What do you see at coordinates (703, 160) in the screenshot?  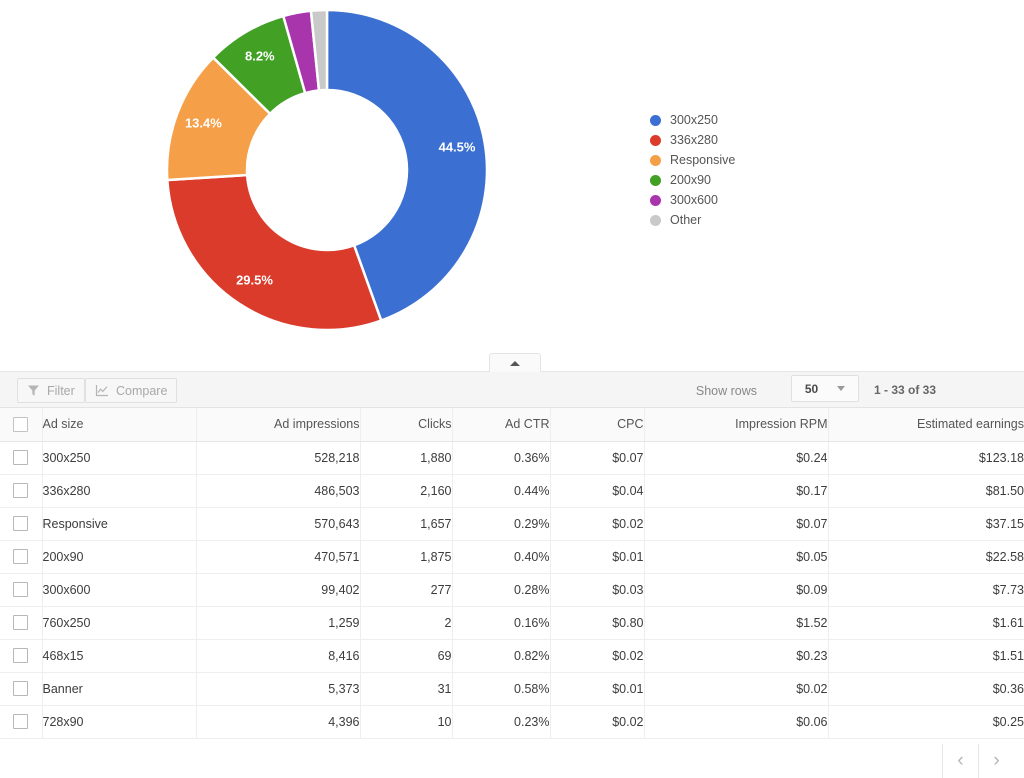 I see `legend-label: Responsive` at bounding box center [703, 160].